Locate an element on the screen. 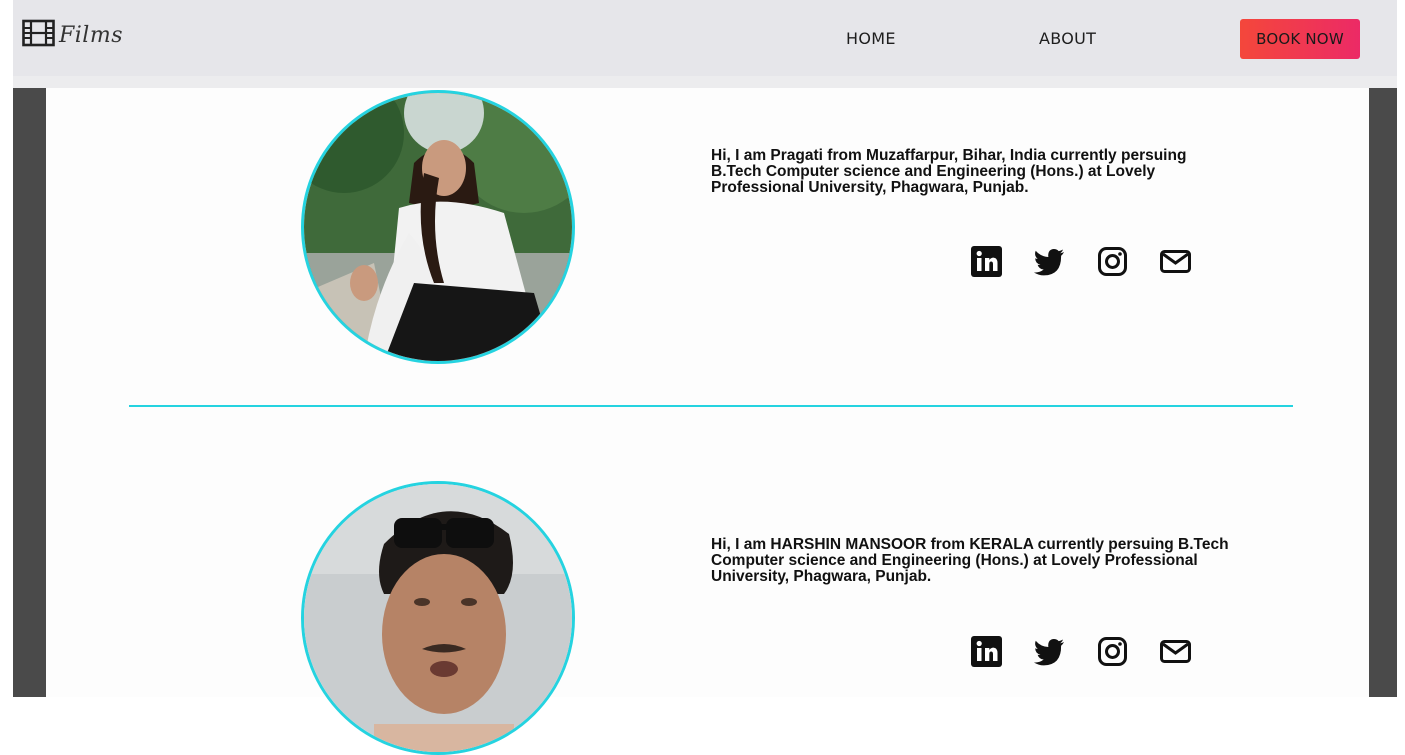 This screenshot has height=755, width=1405. page-gutter-right is located at coordinates (1387, 348).